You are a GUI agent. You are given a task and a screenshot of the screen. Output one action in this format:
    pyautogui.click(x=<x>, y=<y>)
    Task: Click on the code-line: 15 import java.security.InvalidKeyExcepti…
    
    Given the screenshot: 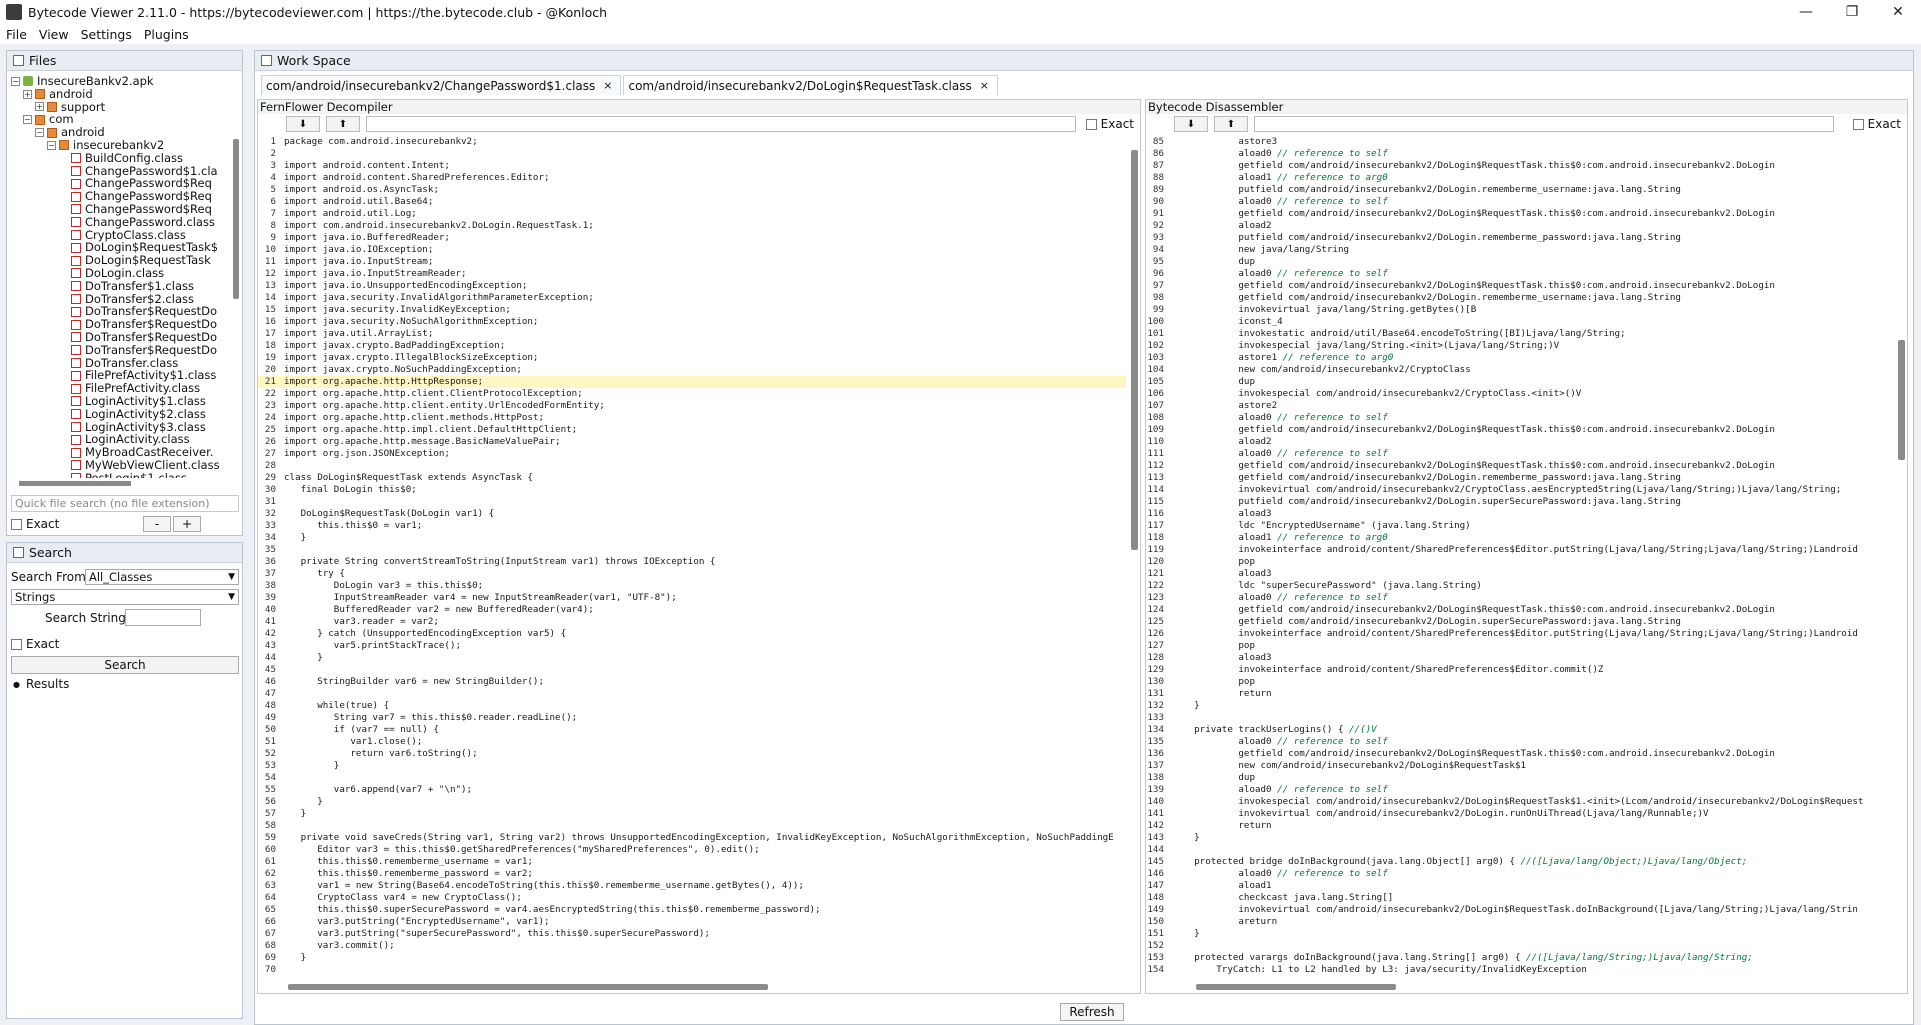 What is the action you would take?
    pyautogui.click(x=692, y=310)
    